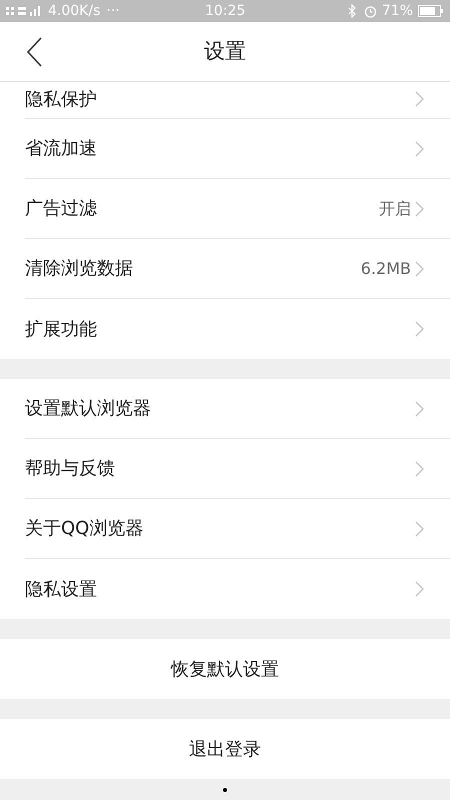 The width and height of the screenshot is (450, 800). I want to click on row-label: 隐私保护, so click(61, 100).